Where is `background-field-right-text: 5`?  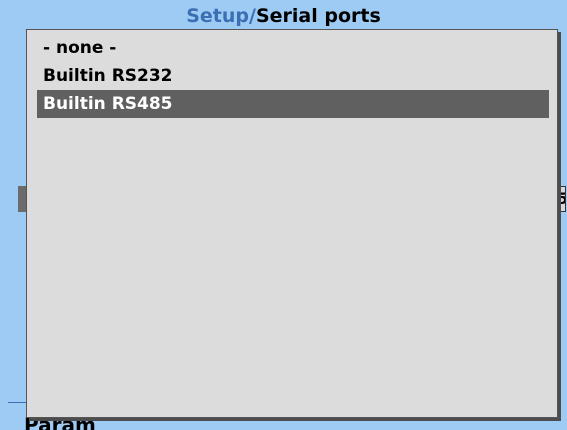
background-field-right-text: 5 is located at coordinates (561, 198).